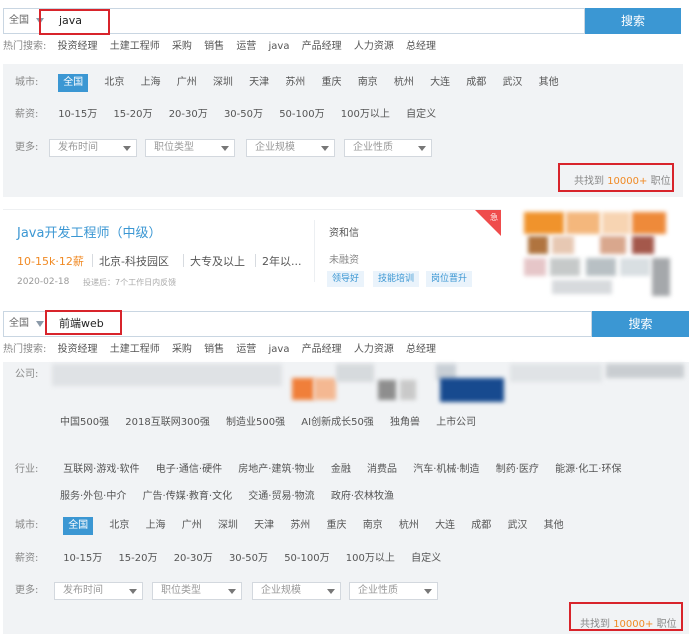  I want to click on industry-option: 汽车·机械·制造, so click(446, 470).